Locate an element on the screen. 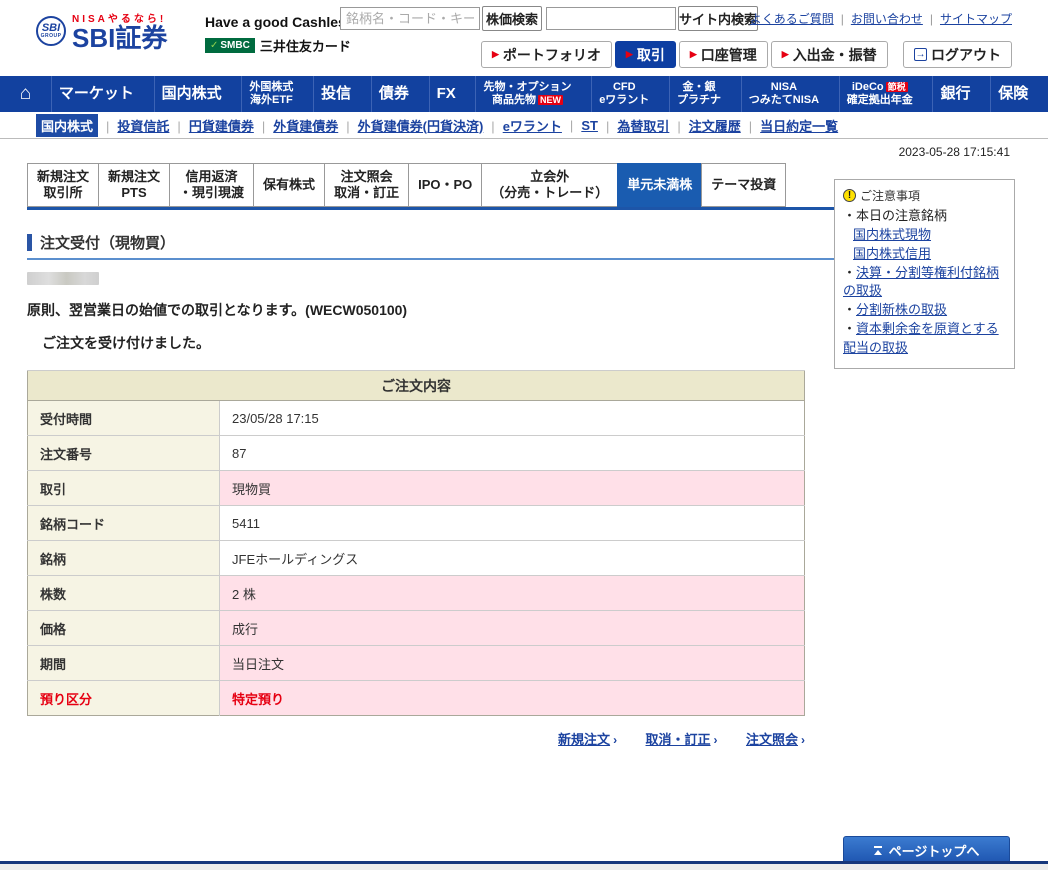  nav-futures-options: 先物・オプション 商品先物 NEW is located at coordinates (526, 94).